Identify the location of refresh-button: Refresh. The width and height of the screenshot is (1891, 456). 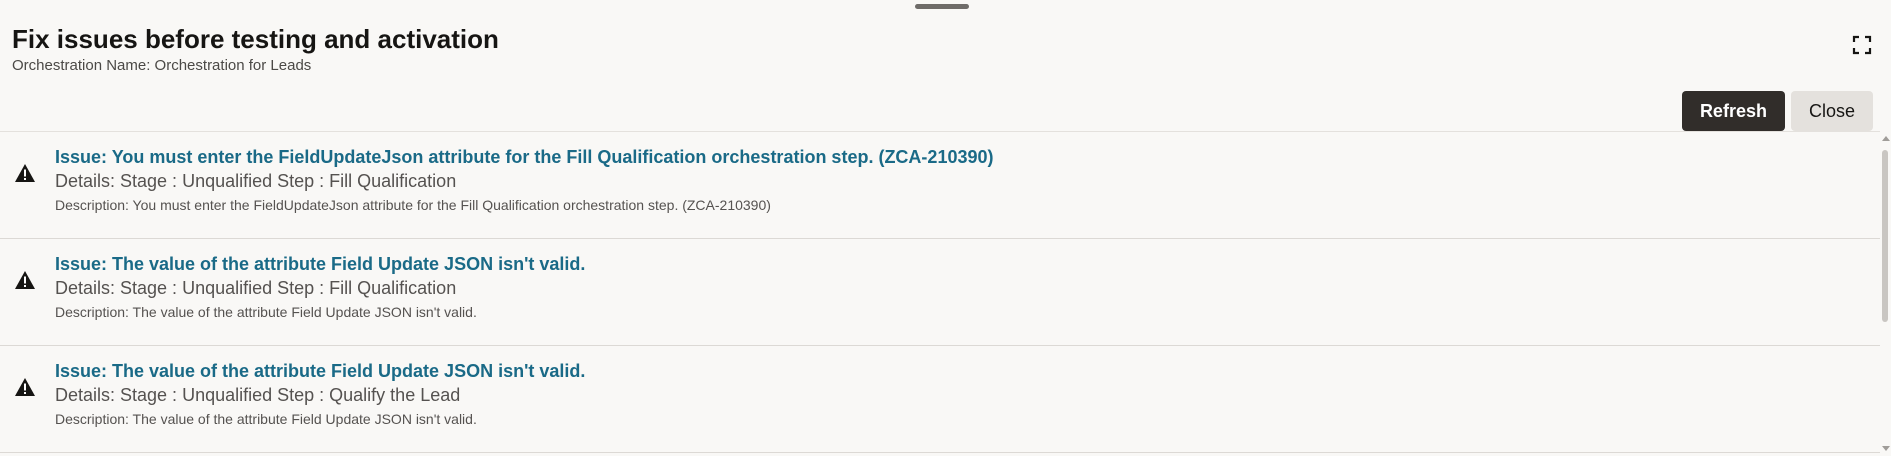
(1733, 111).